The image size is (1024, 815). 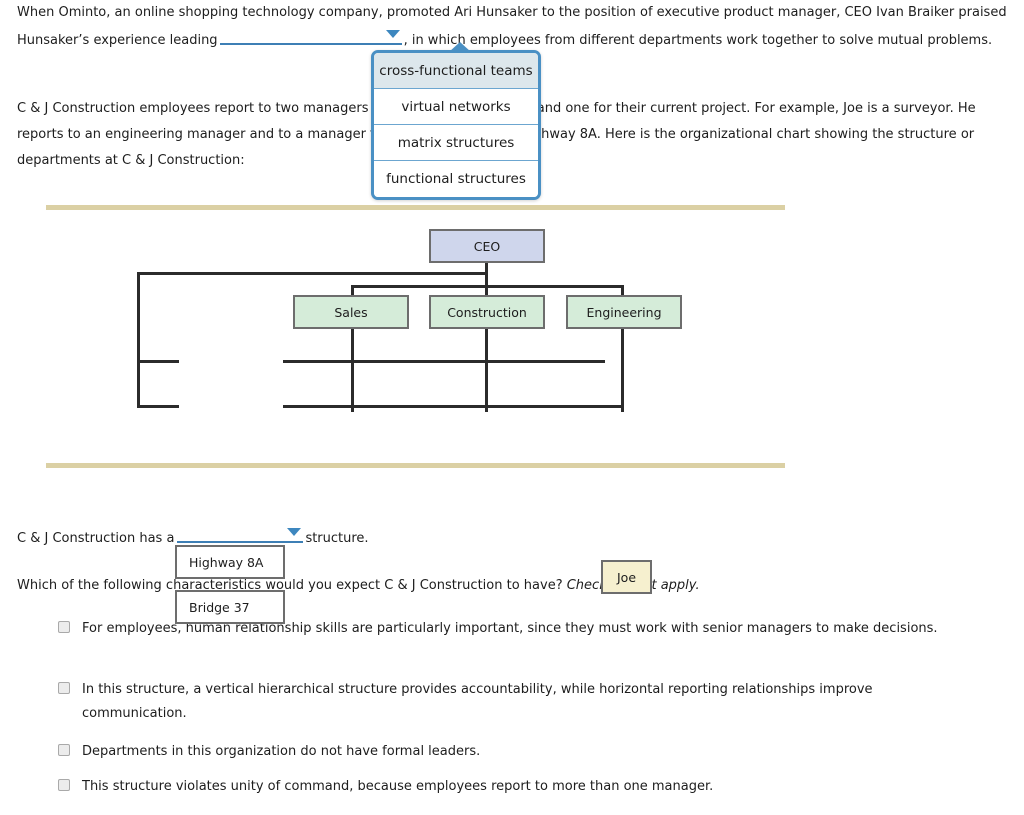 I want to click on answer-sentence-after-blank: structure., so click(x=337, y=538).